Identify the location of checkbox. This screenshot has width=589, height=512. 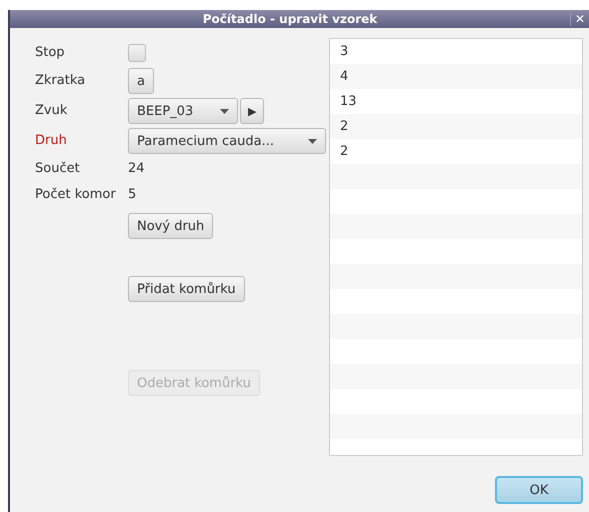
(137, 53).